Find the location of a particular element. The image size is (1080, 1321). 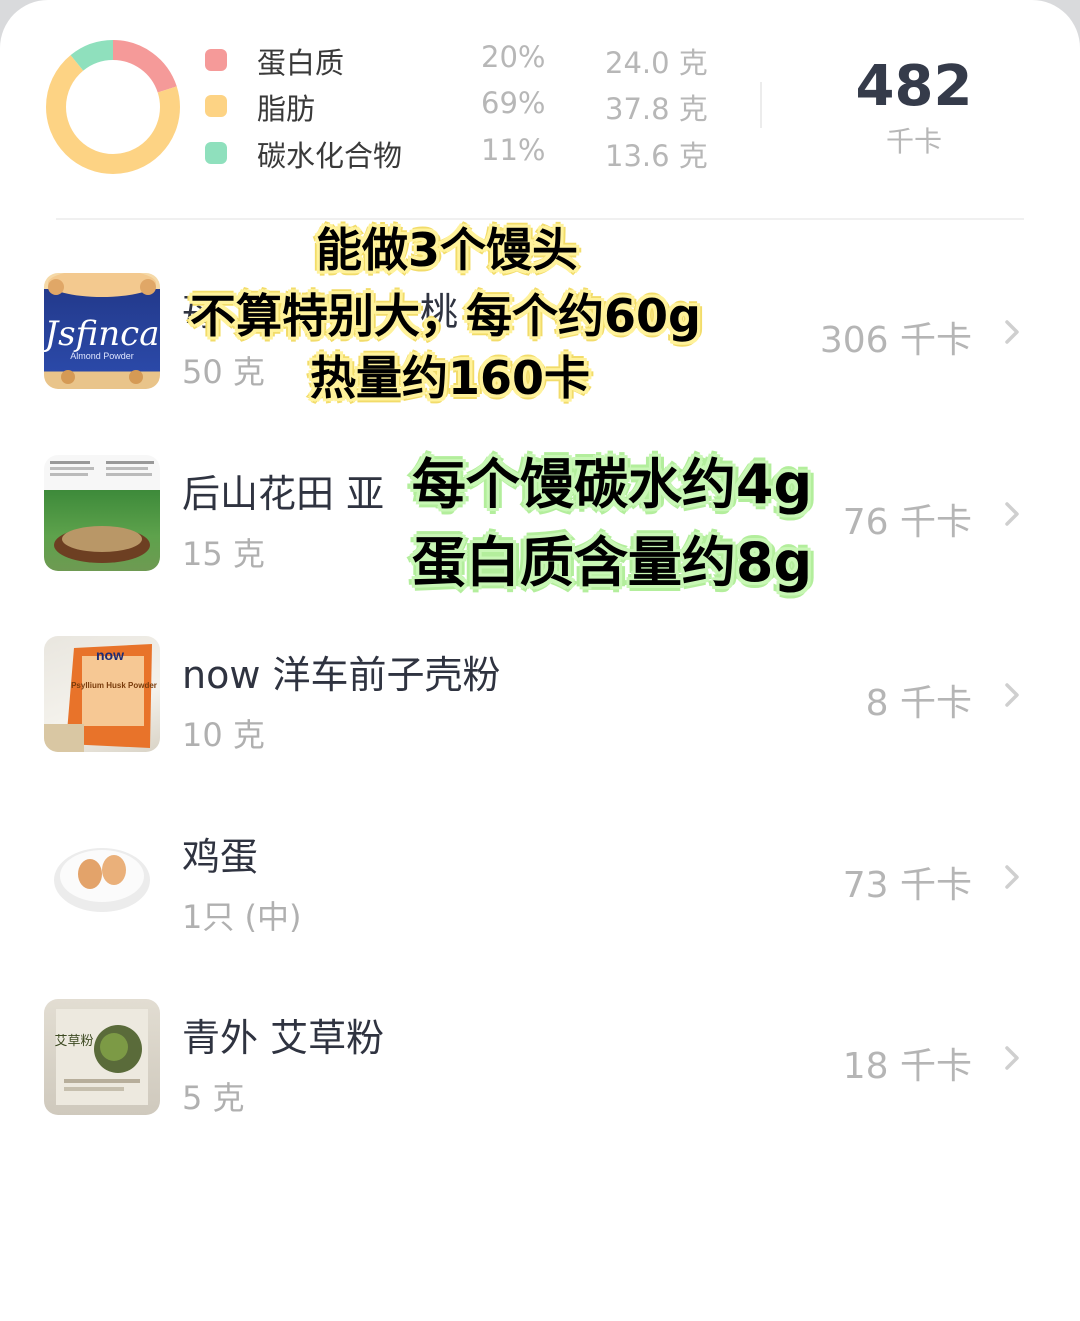

carb-color-dot is located at coordinates (216, 153).